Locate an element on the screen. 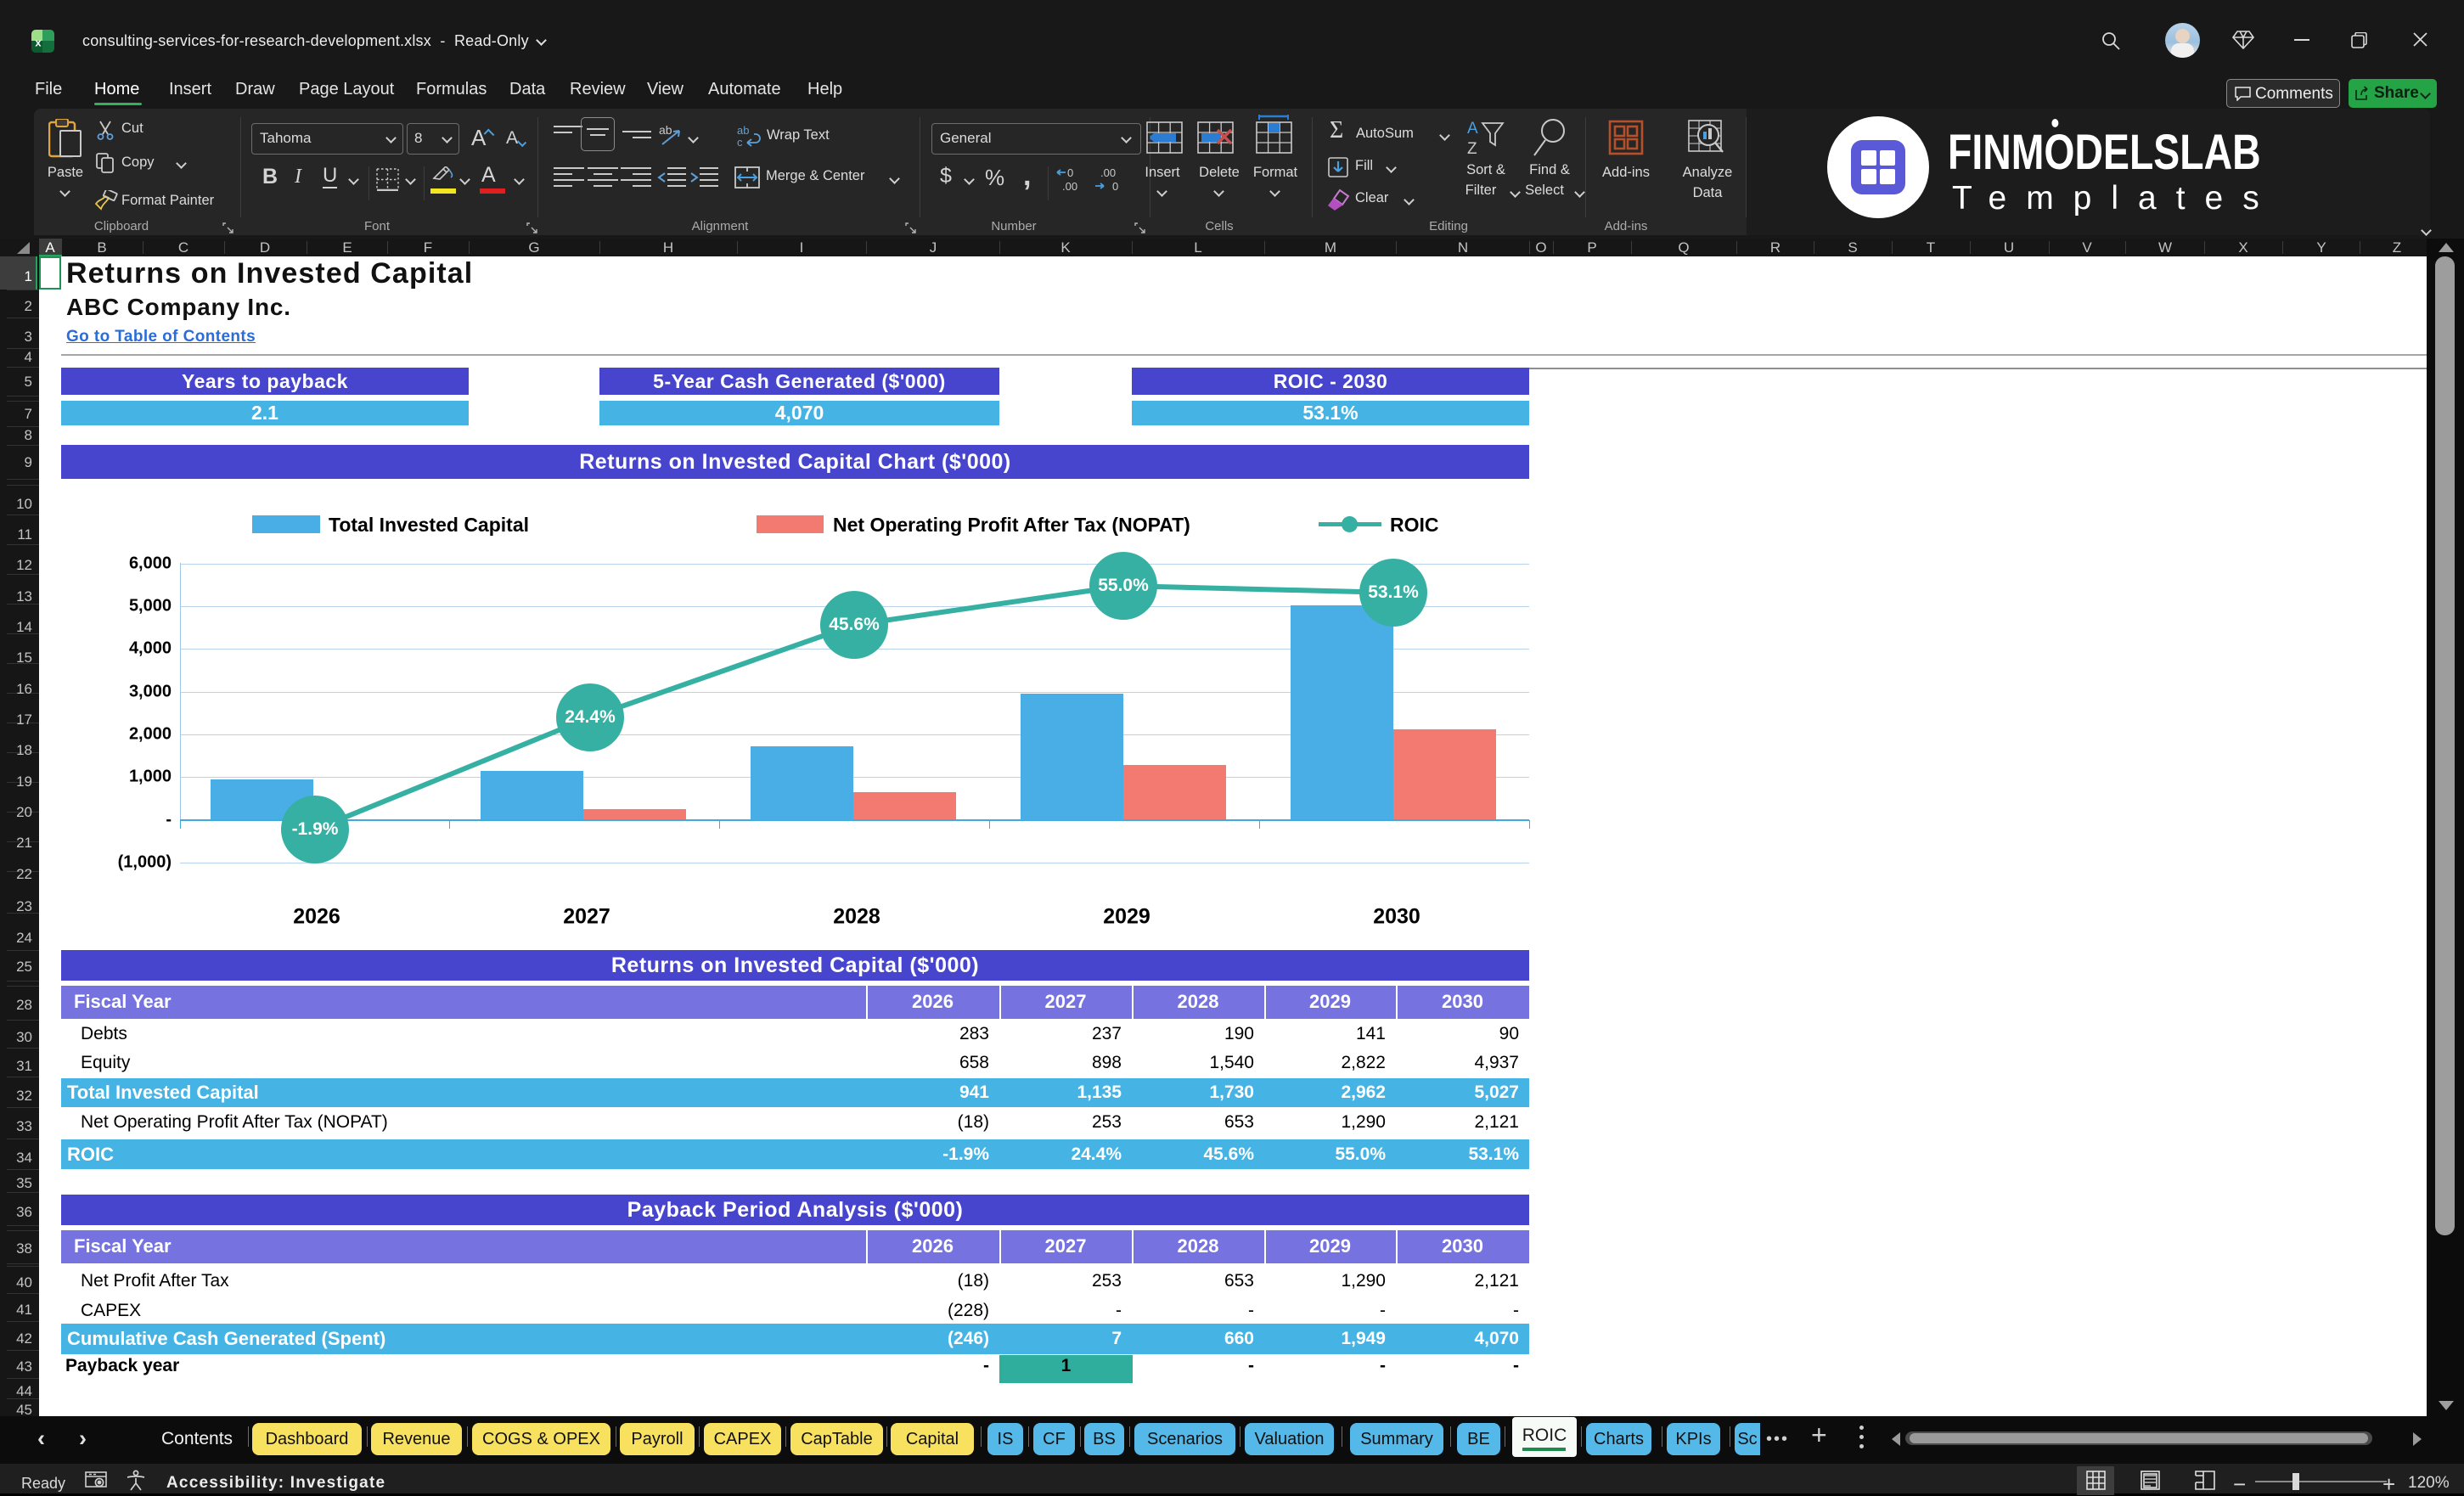  svg-text: A is located at coordinates (1472, 129).